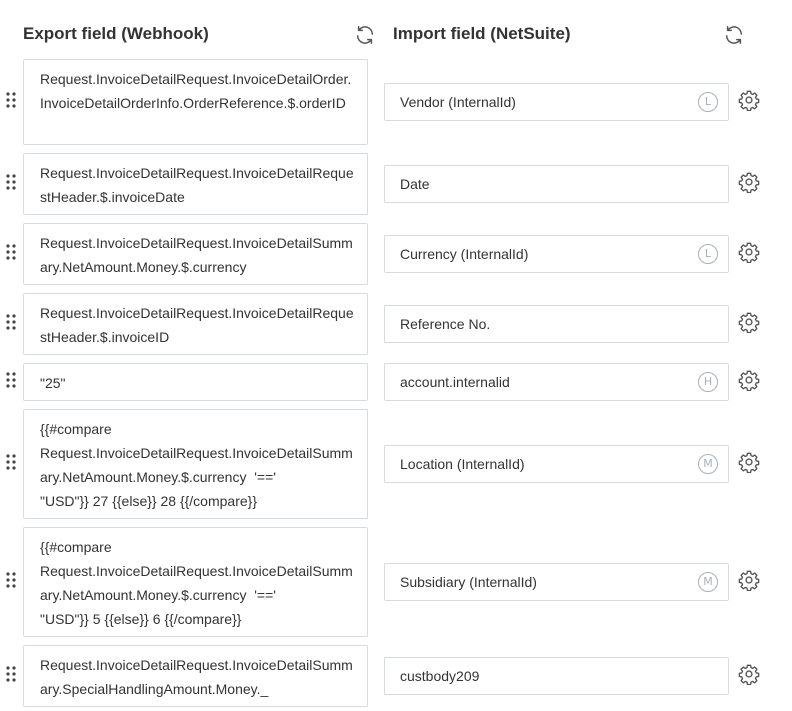 The height and width of the screenshot is (711, 792). What do you see at coordinates (556, 382) in the screenshot?
I see `import-field: account.internalid H` at bounding box center [556, 382].